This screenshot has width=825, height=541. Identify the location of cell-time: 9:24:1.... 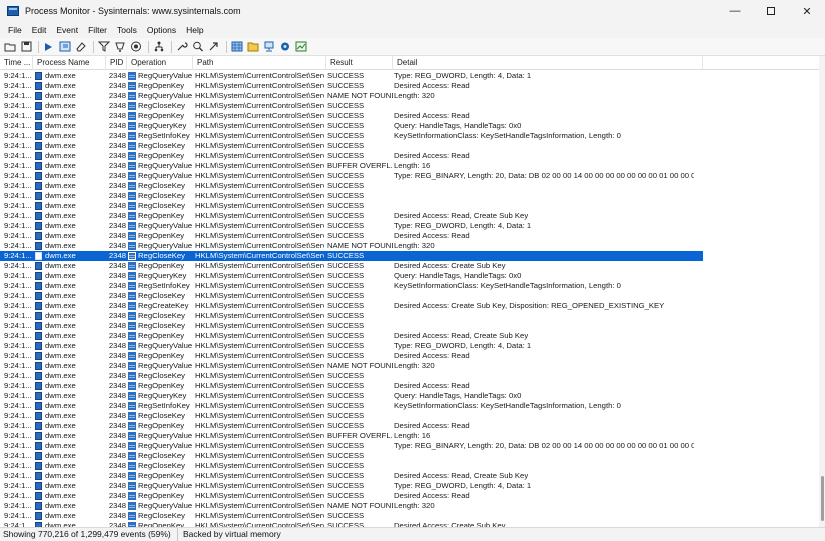
(18, 435).